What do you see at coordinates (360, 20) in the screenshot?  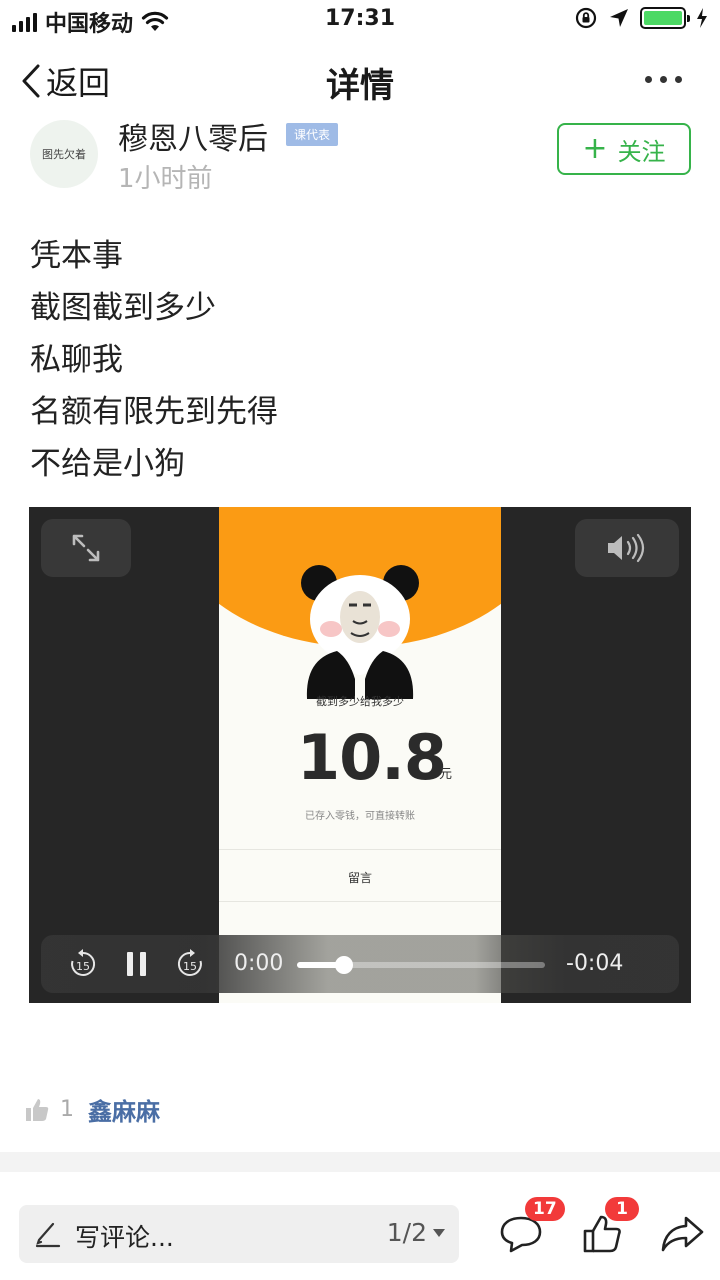 I see `status-bar: 中国移动 17:31` at bounding box center [360, 20].